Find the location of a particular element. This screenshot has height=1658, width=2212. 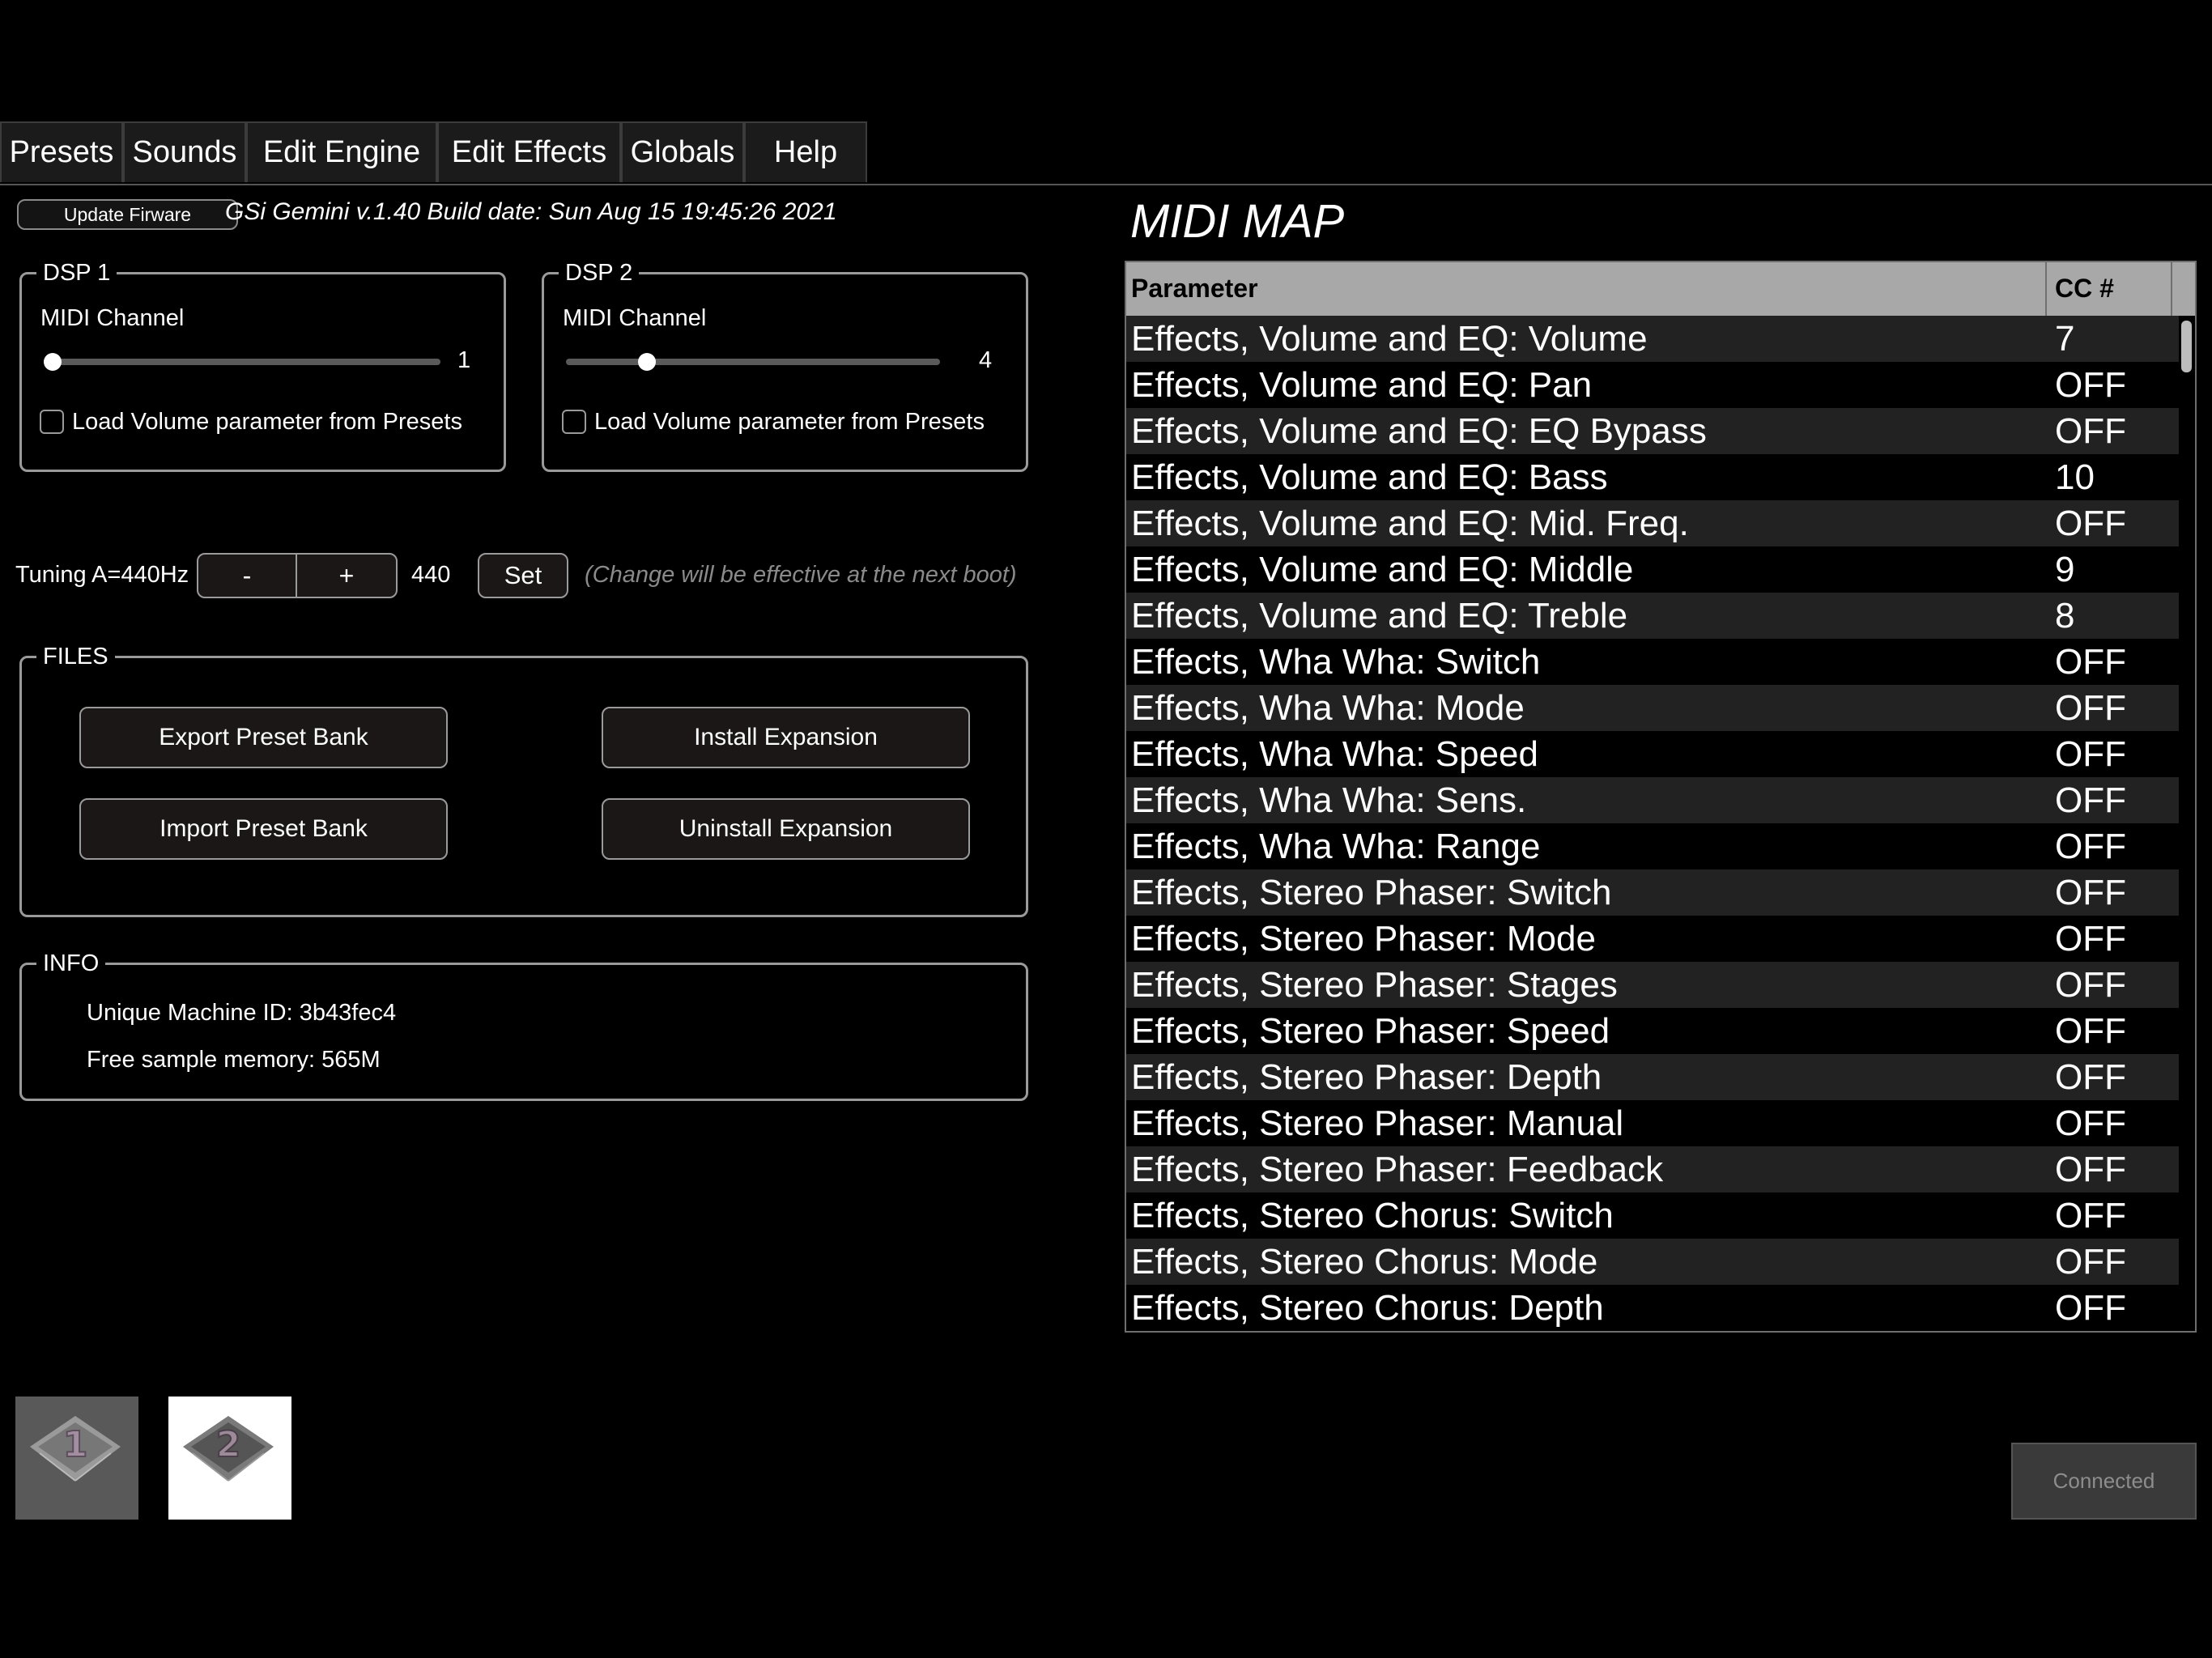

dsp2-midi-channel-label: MIDI Channel is located at coordinates (635, 318).